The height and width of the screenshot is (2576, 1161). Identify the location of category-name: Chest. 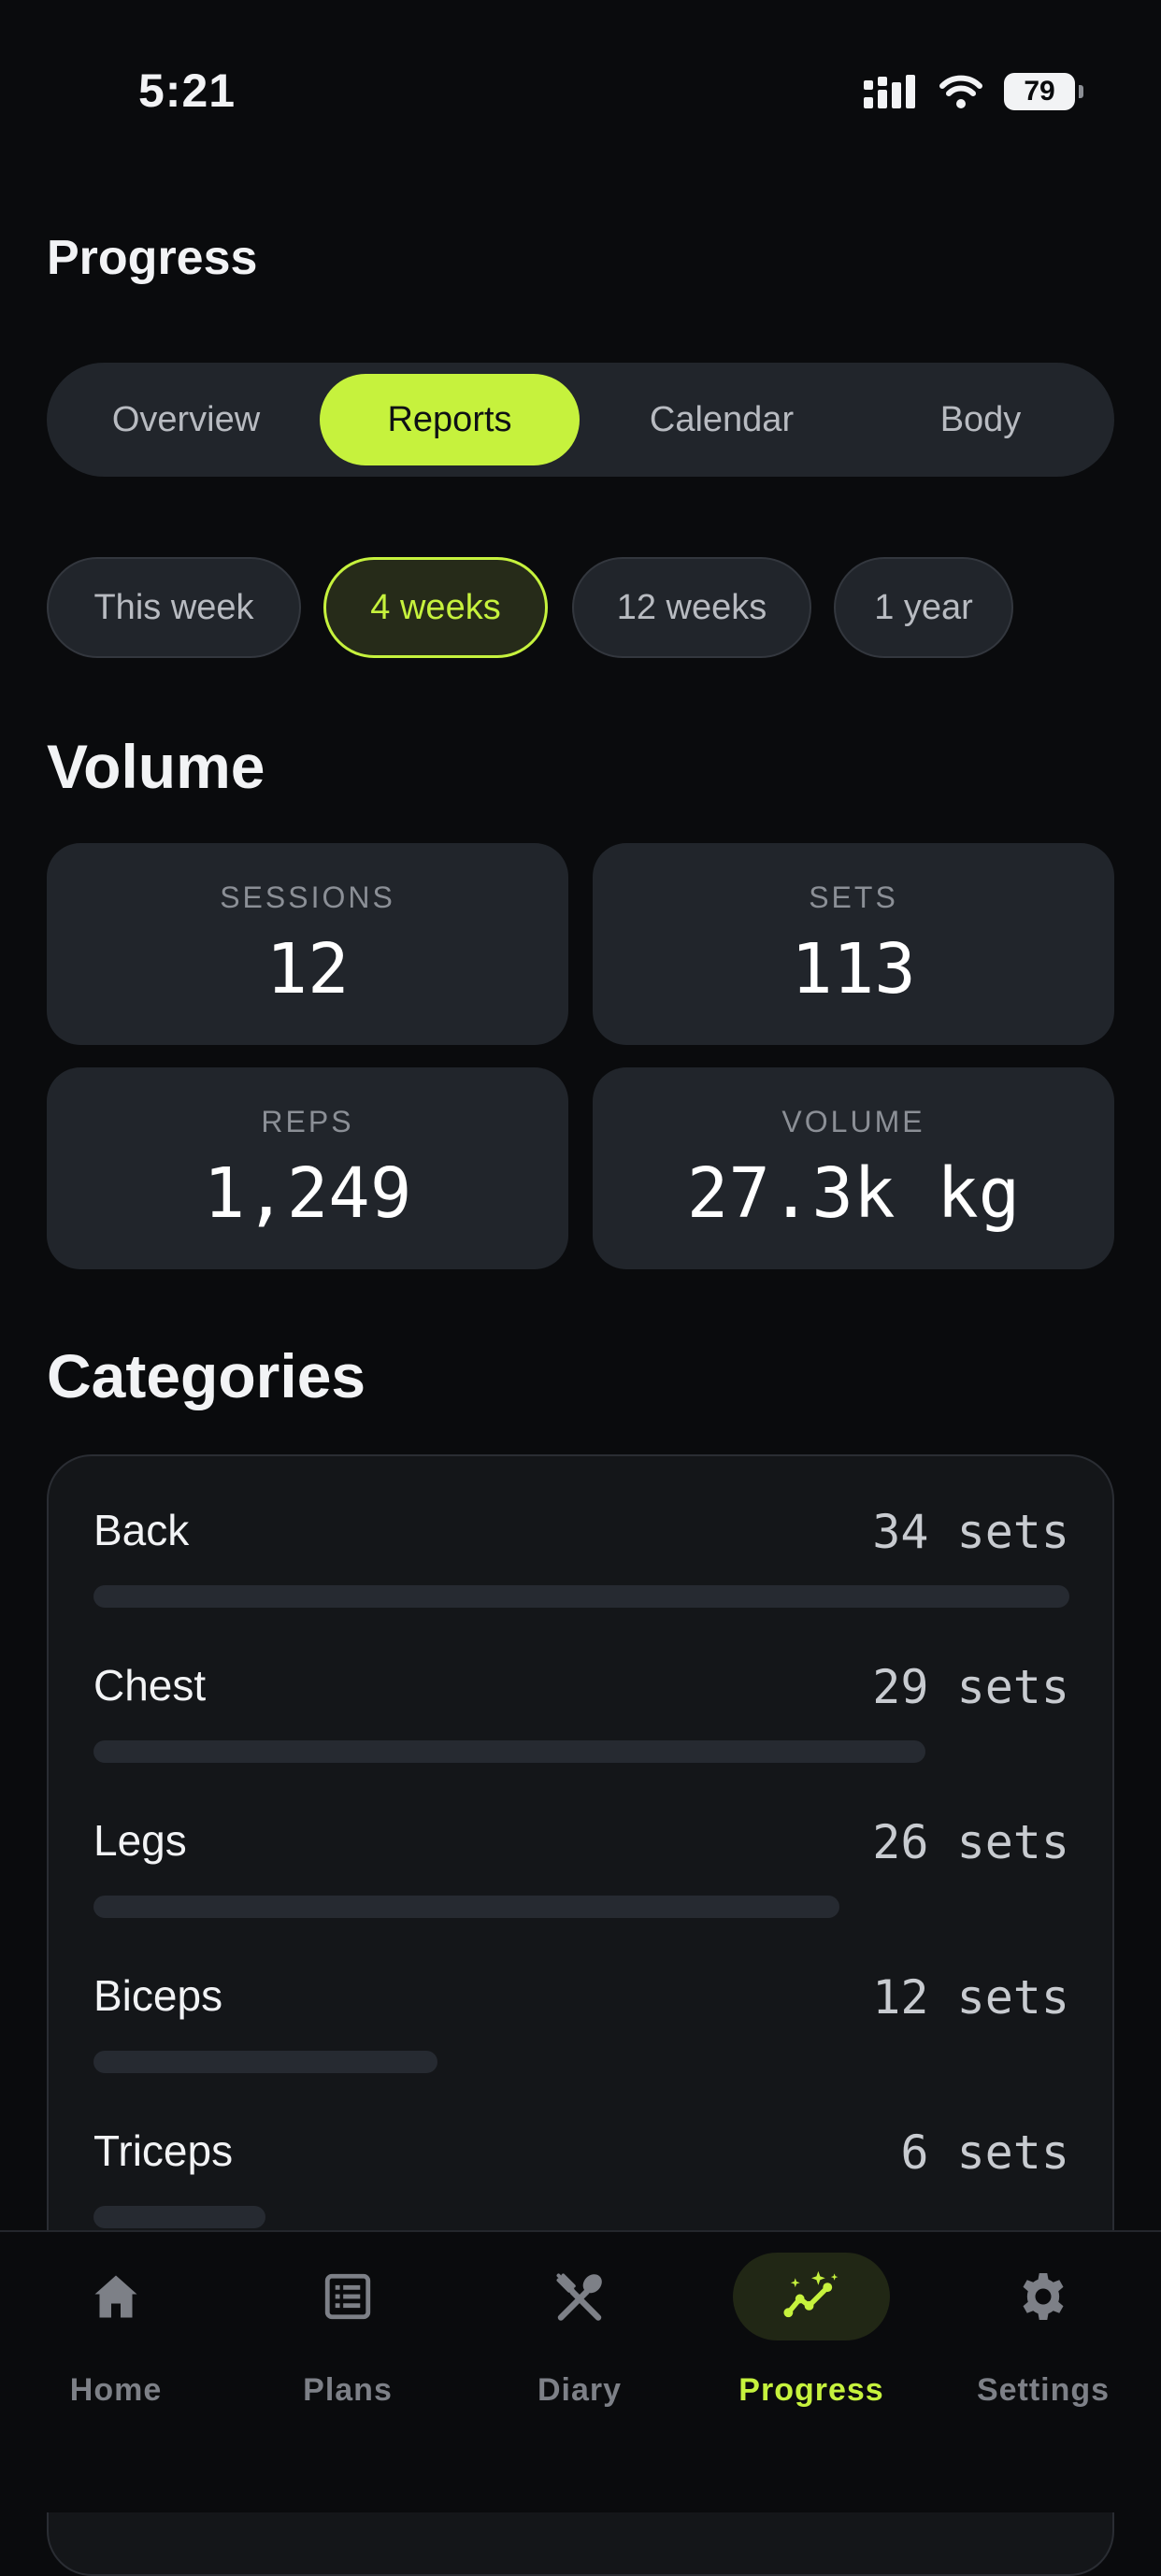
(150, 1685).